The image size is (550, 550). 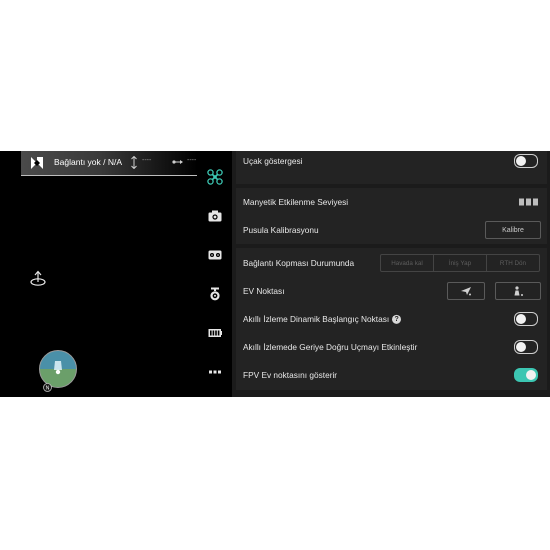 I want to click on svg-text: N, so click(x=48, y=389).